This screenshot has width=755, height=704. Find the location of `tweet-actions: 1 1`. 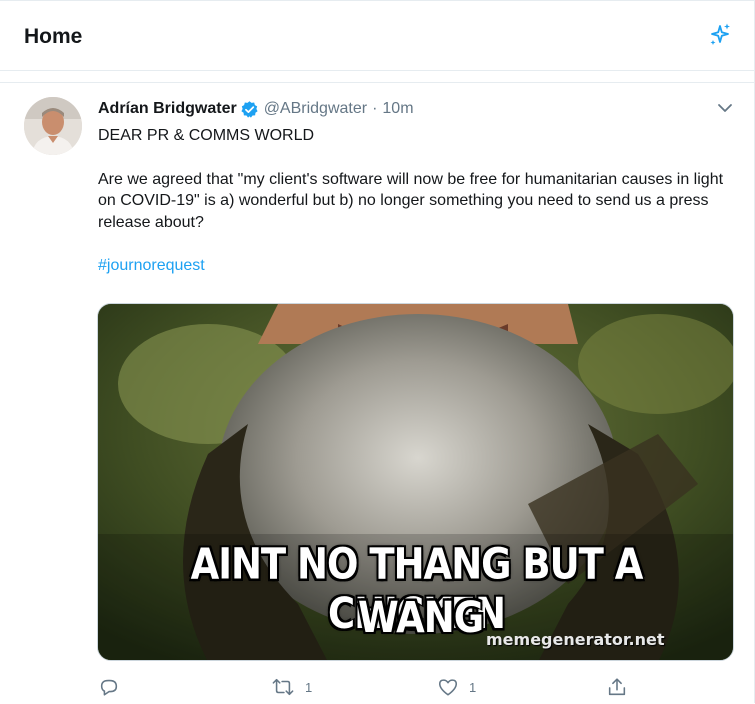

tweet-actions: 1 1 is located at coordinates (368, 687).